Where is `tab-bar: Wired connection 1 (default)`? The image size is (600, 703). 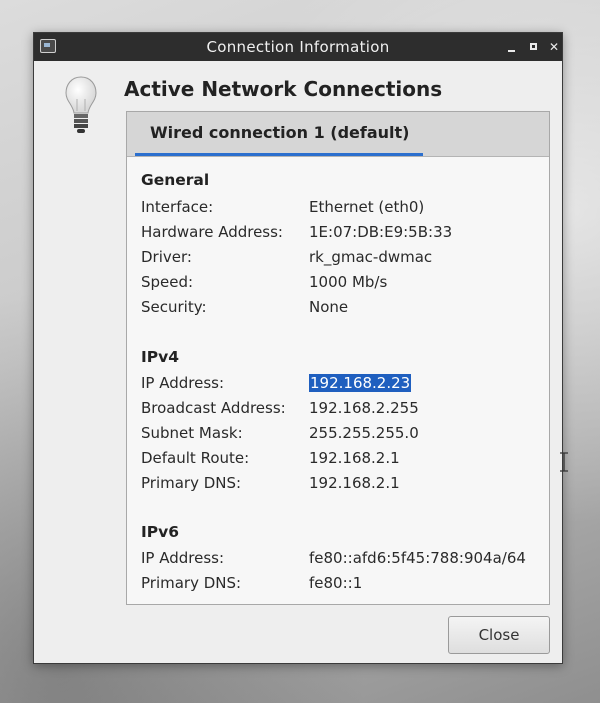 tab-bar: Wired connection 1 (default) is located at coordinates (338, 134).